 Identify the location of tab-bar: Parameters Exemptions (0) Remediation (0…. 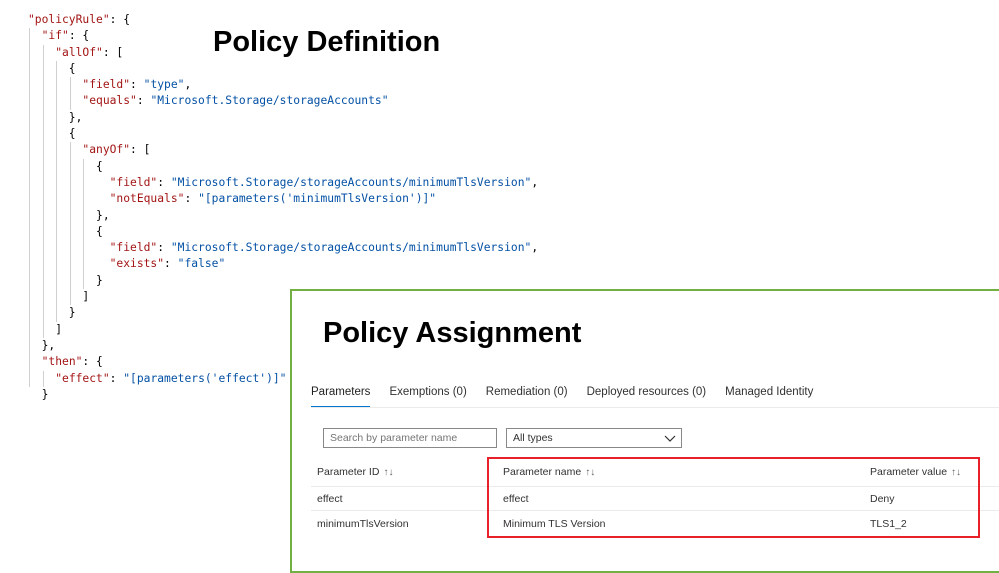
(571, 397).